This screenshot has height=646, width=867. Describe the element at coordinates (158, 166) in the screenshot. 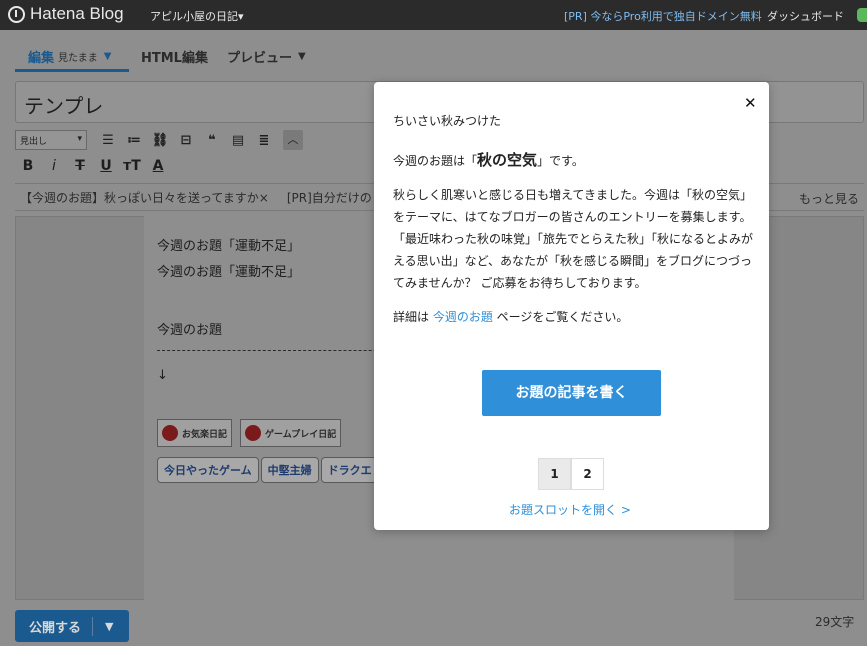

I see `text-color-icon: A` at that location.